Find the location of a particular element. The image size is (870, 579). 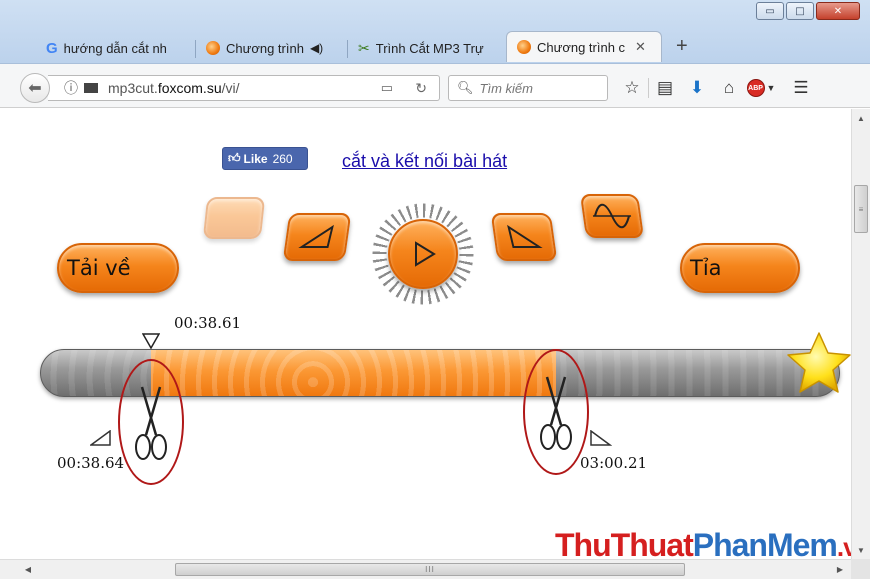

tab-chuong-trinh-active: Chương trình c ✕ is located at coordinates (584, 46).